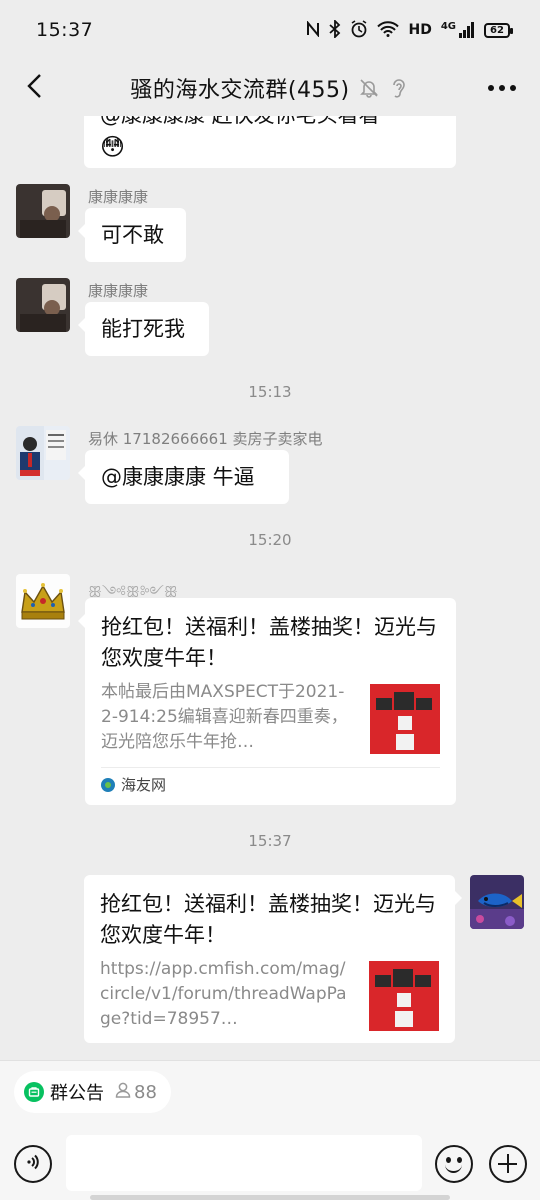 The width and height of the screenshot is (540, 1200). I want to click on signal-icon: 4G, so click(458, 30).